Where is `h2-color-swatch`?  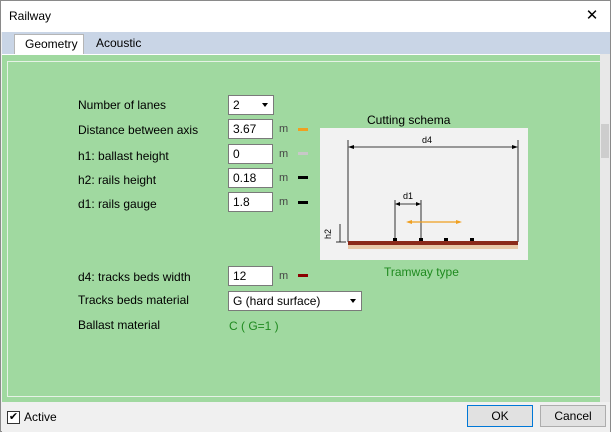
h2-color-swatch is located at coordinates (303, 177).